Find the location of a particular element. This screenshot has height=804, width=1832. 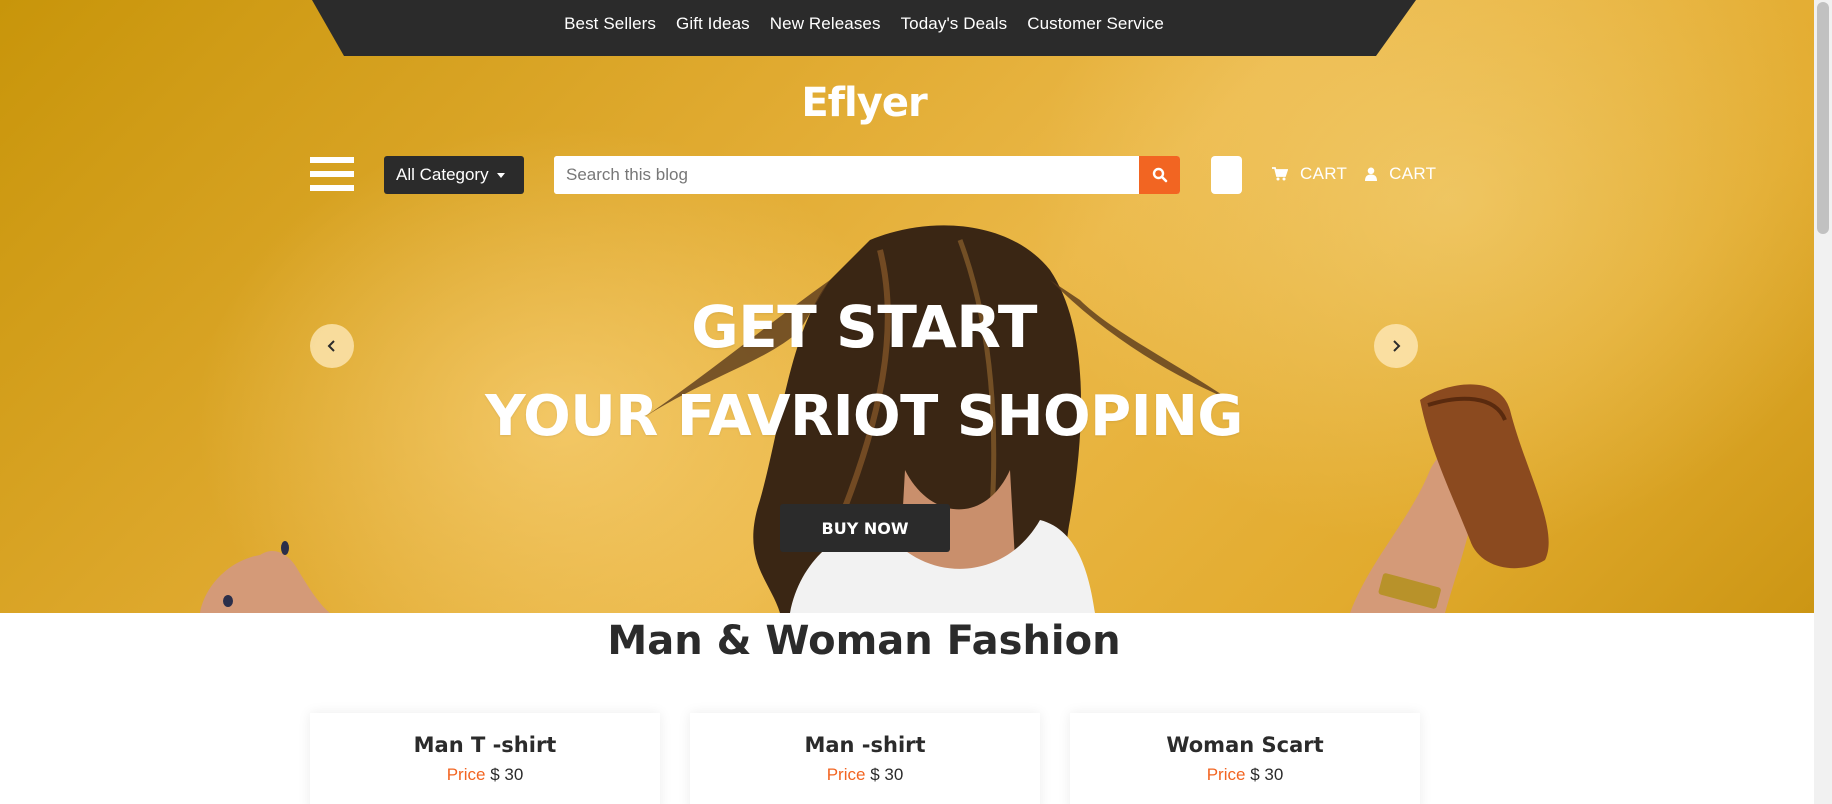

search-input is located at coordinates (846, 175).